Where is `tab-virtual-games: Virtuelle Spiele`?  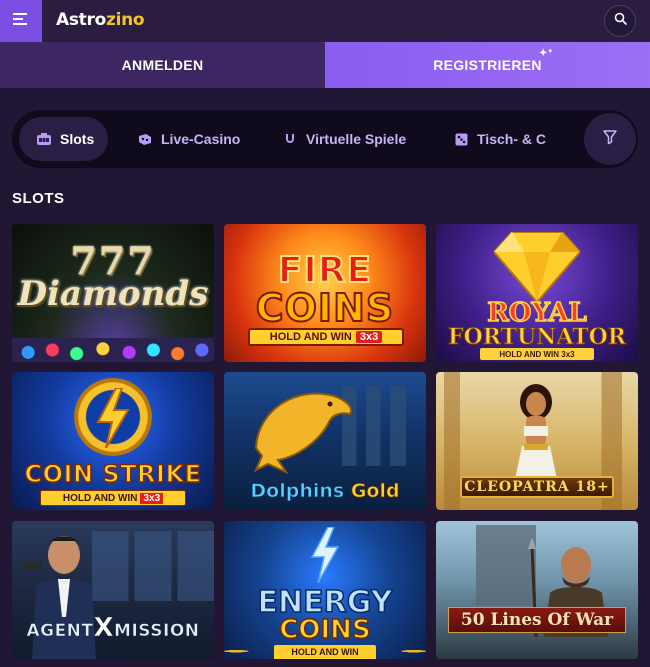
tab-virtual-games: Virtuelle Spiele is located at coordinates (344, 139).